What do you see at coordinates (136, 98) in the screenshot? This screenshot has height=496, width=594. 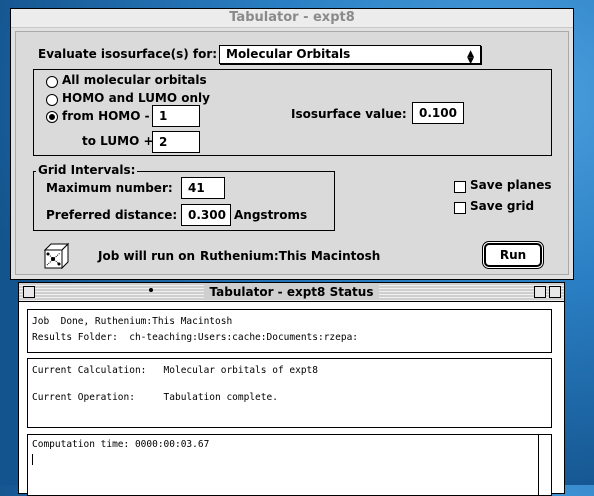 I see `radio-homo-lumo-label: HOMO and LUMO only` at bounding box center [136, 98].